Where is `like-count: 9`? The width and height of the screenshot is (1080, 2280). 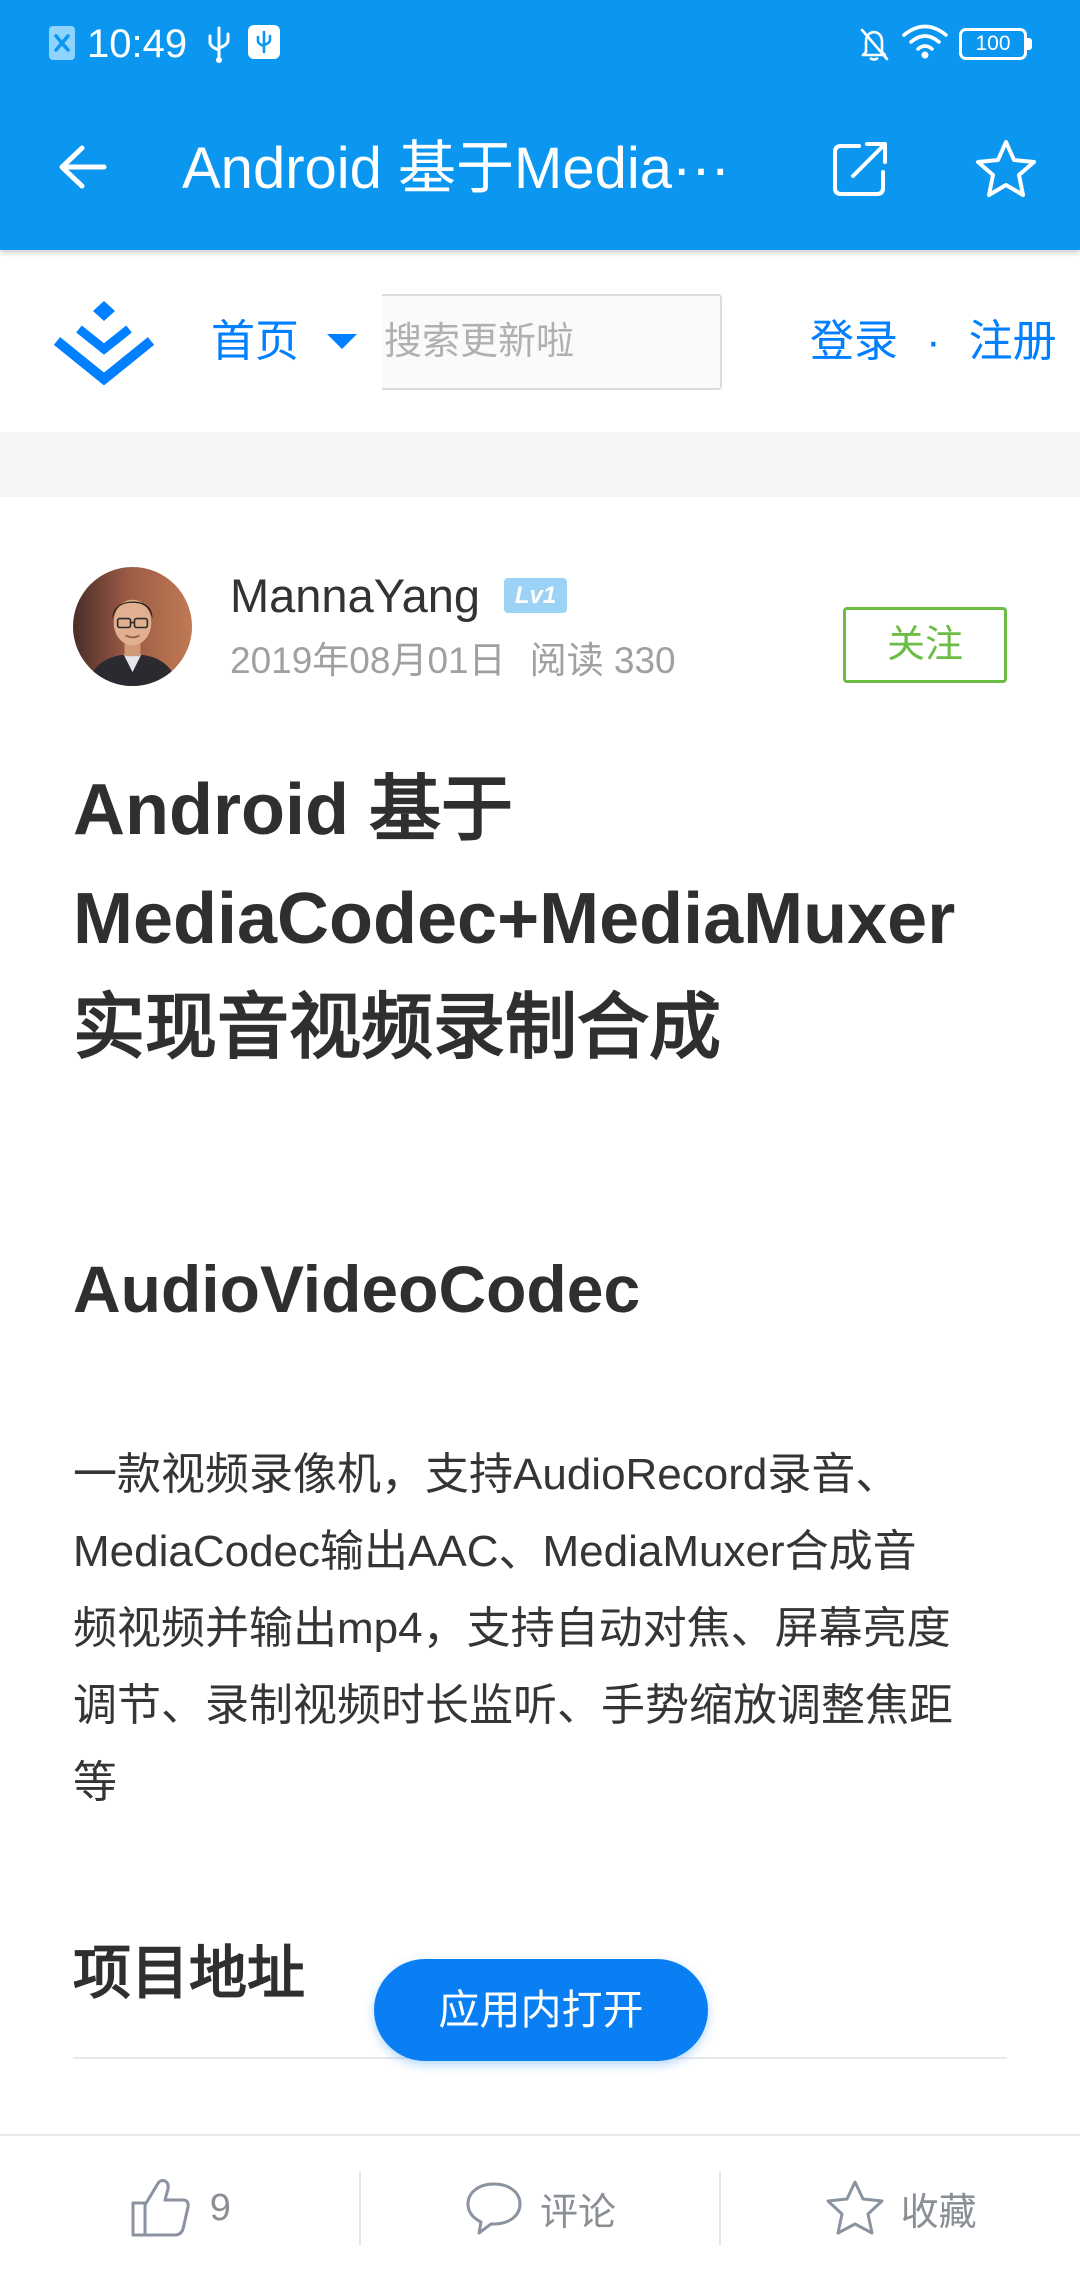
like-count: 9 is located at coordinates (220, 2207).